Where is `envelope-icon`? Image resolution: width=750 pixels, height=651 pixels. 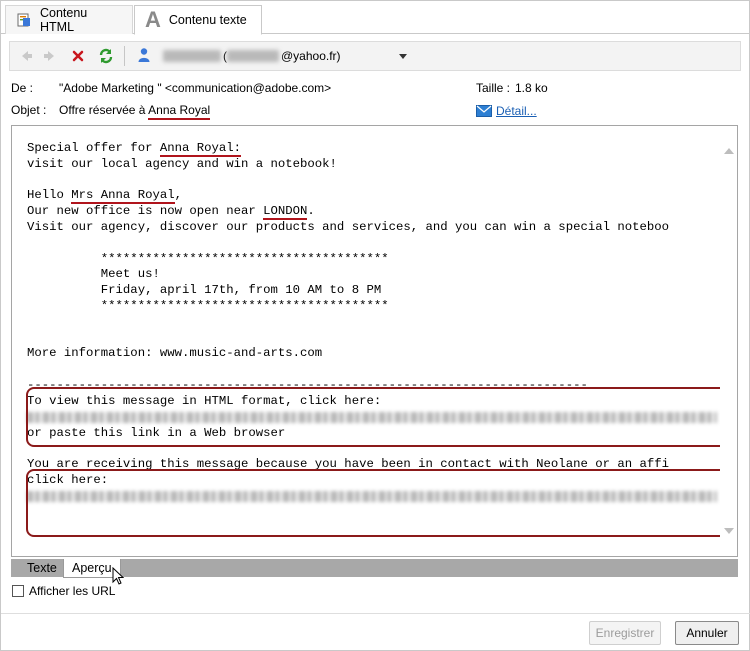
envelope-icon is located at coordinates (484, 111).